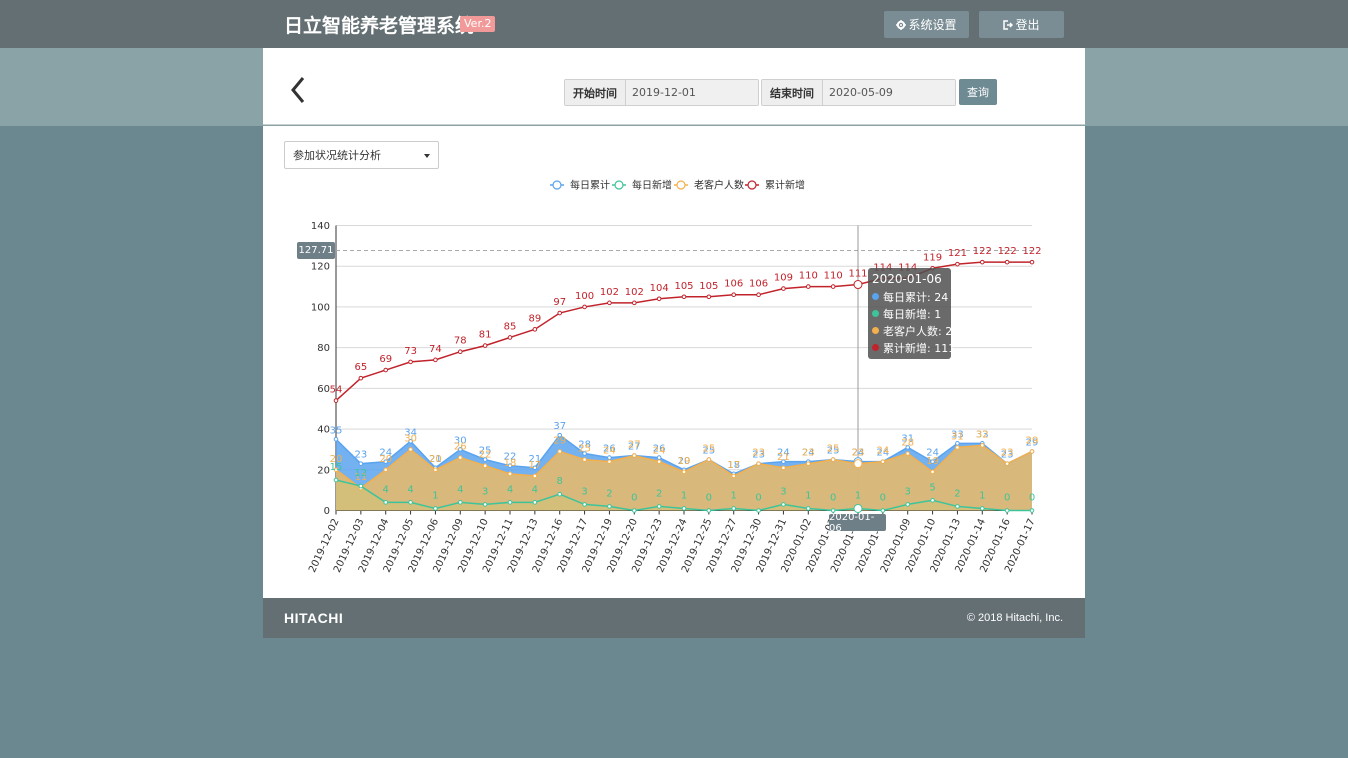  What do you see at coordinates (659, 288) in the screenshot?
I see `data-label: 104` at bounding box center [659, 288].